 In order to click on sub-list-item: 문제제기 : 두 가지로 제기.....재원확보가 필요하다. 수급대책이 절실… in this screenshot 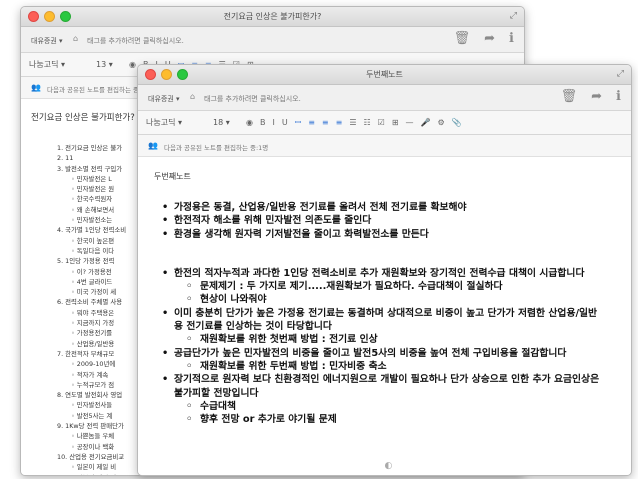, I will do `click(380, 287)`.